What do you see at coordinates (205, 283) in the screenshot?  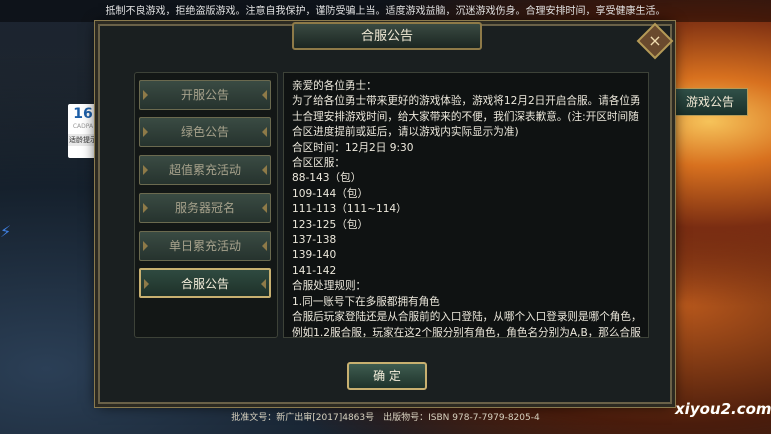 I see `tab-server-merge: 合服公告` at bounding box center [205, 283].